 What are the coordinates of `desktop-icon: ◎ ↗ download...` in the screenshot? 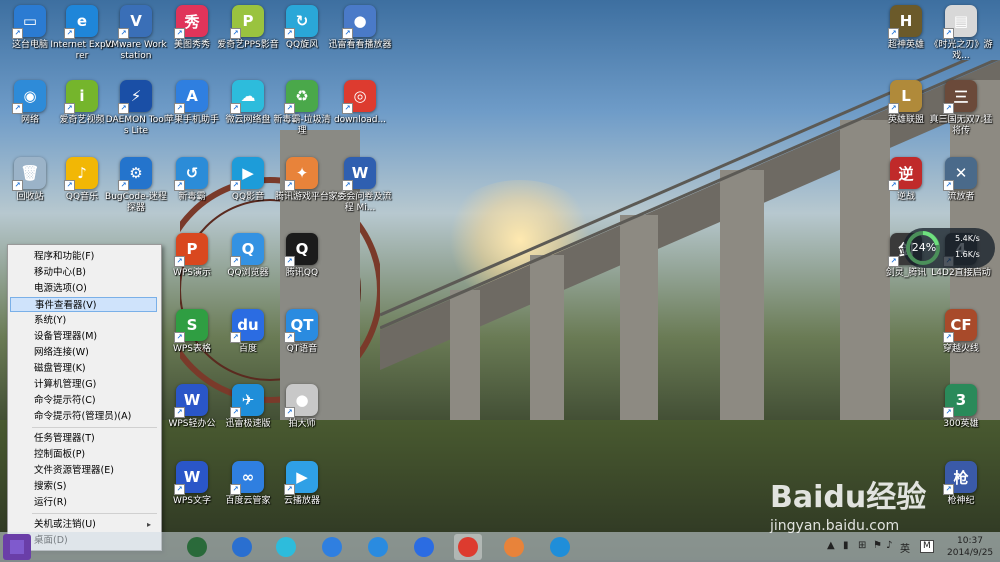 It's located at (360, 103).